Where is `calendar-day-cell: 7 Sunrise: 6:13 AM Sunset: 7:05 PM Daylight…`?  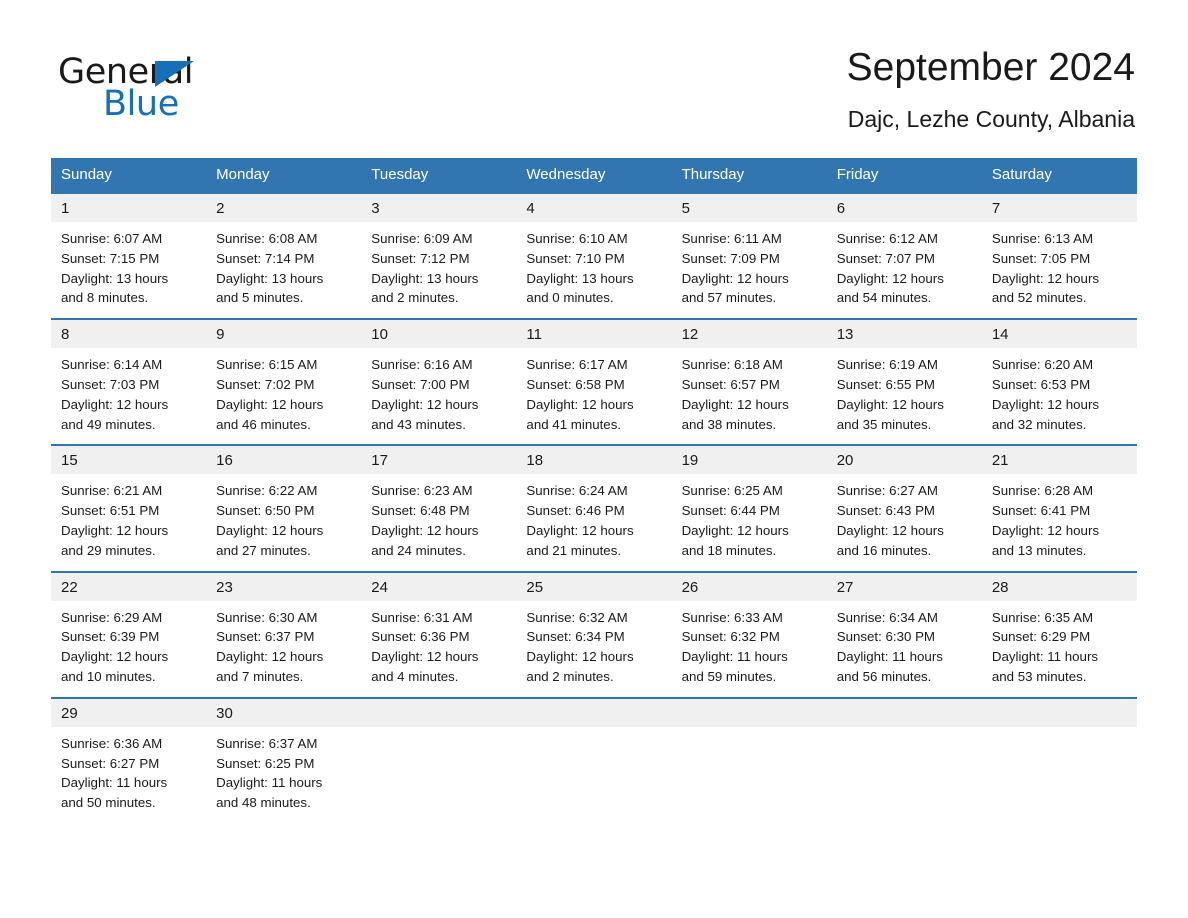 calendar-day-cell: 7 Sunrise: 6:13 AM Sunset: 7:05 PM Daylight… is located at coordinates (1059, 255).